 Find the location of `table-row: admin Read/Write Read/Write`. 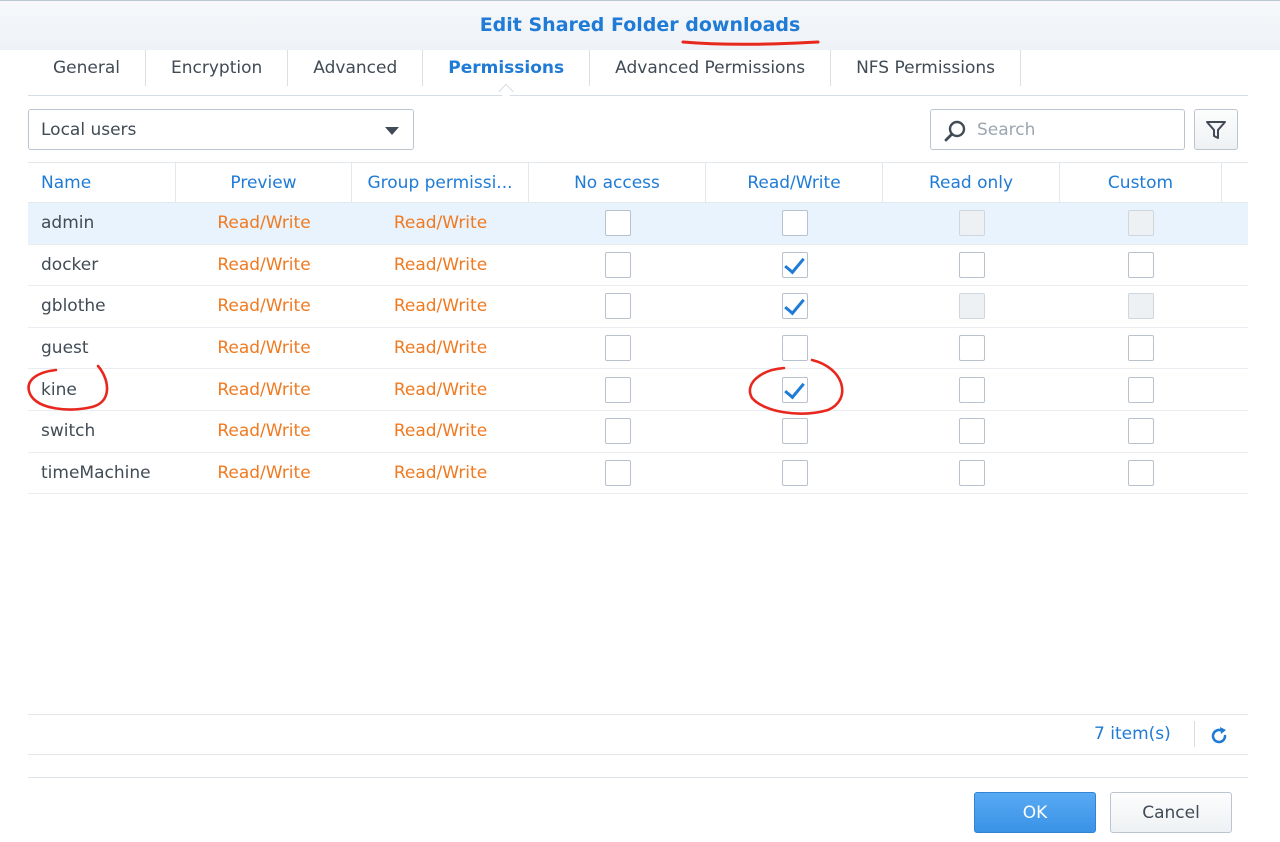

table-row: admin Read/Write Read/Write is located at coordinates (638, 224).